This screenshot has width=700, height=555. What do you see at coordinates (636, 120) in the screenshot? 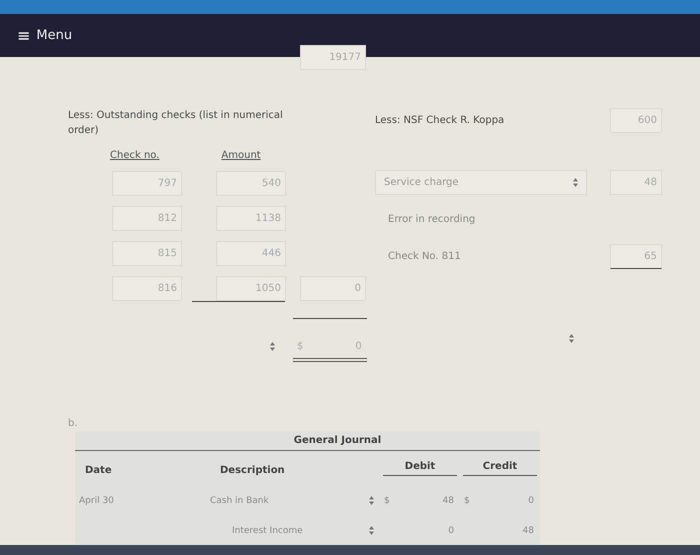
I see `nsf-amount-field: 600` at bounding box center [636, 120].